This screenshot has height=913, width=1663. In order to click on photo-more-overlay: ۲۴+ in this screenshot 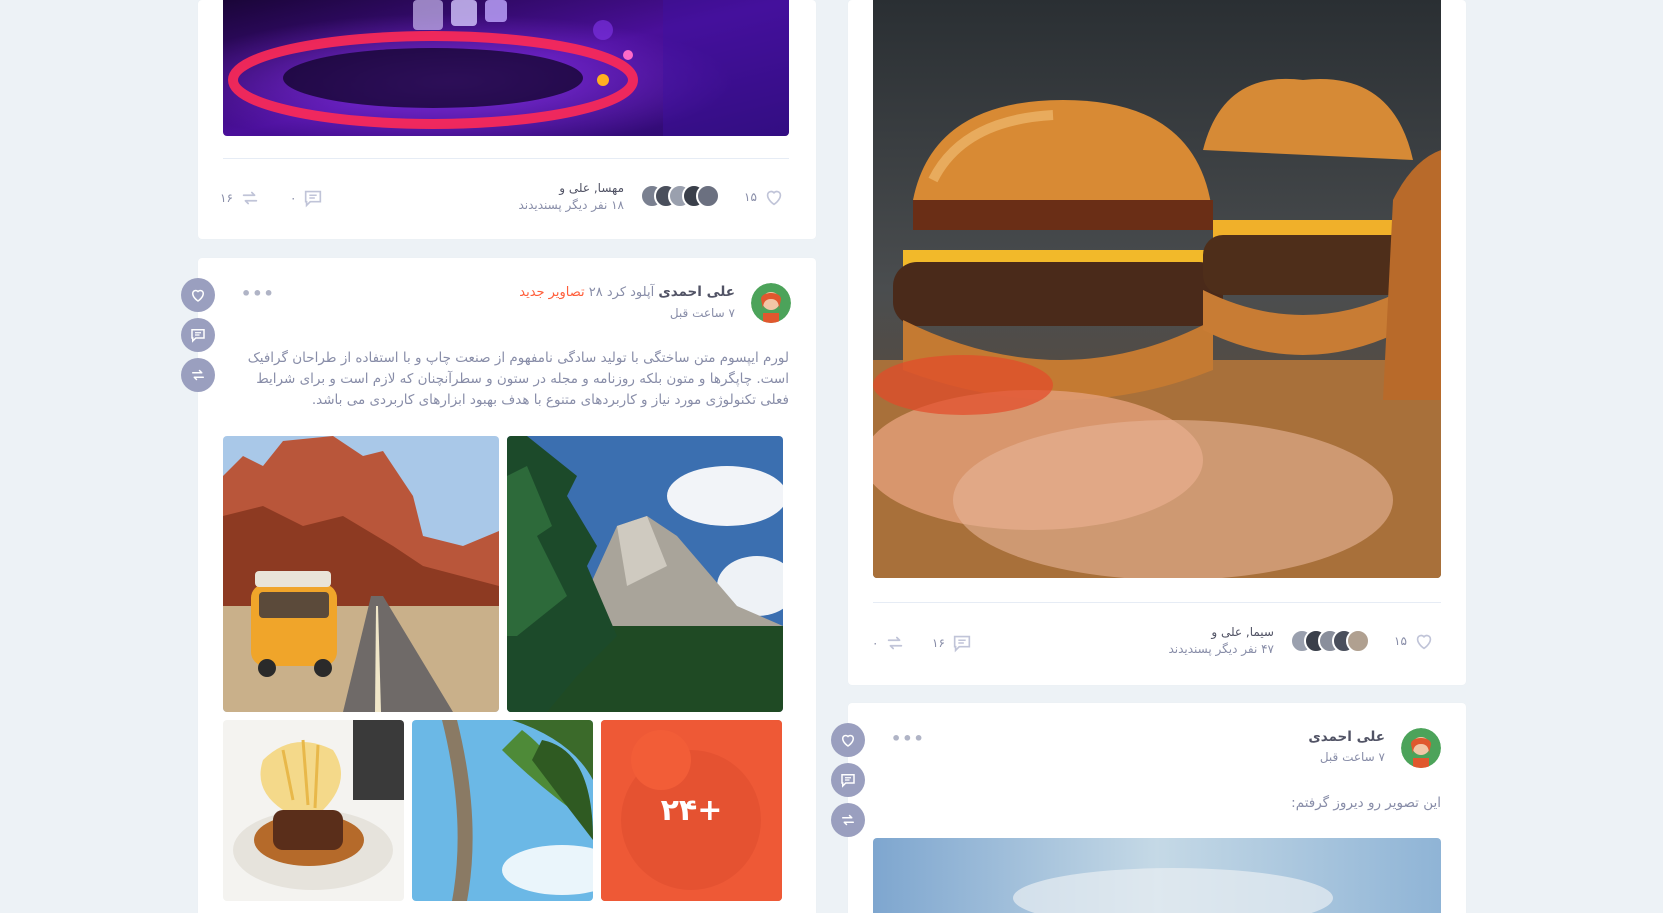, I will do `click(691, 810)`.